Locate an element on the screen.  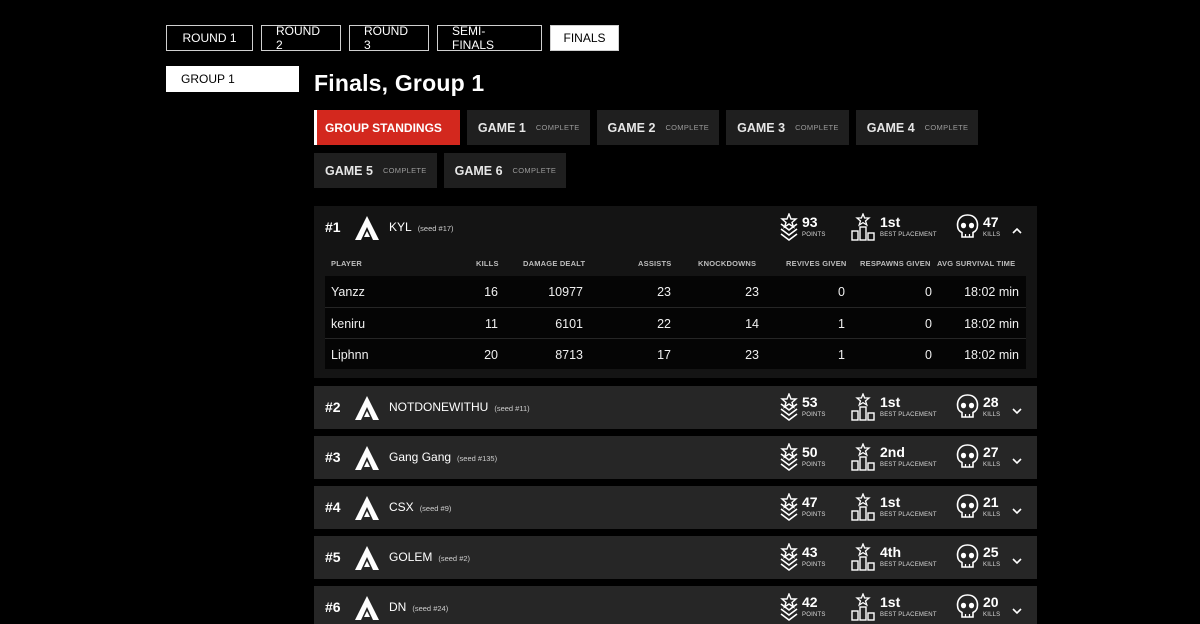
cell-knockdowns: 14 is located at coordinates (752, 324).